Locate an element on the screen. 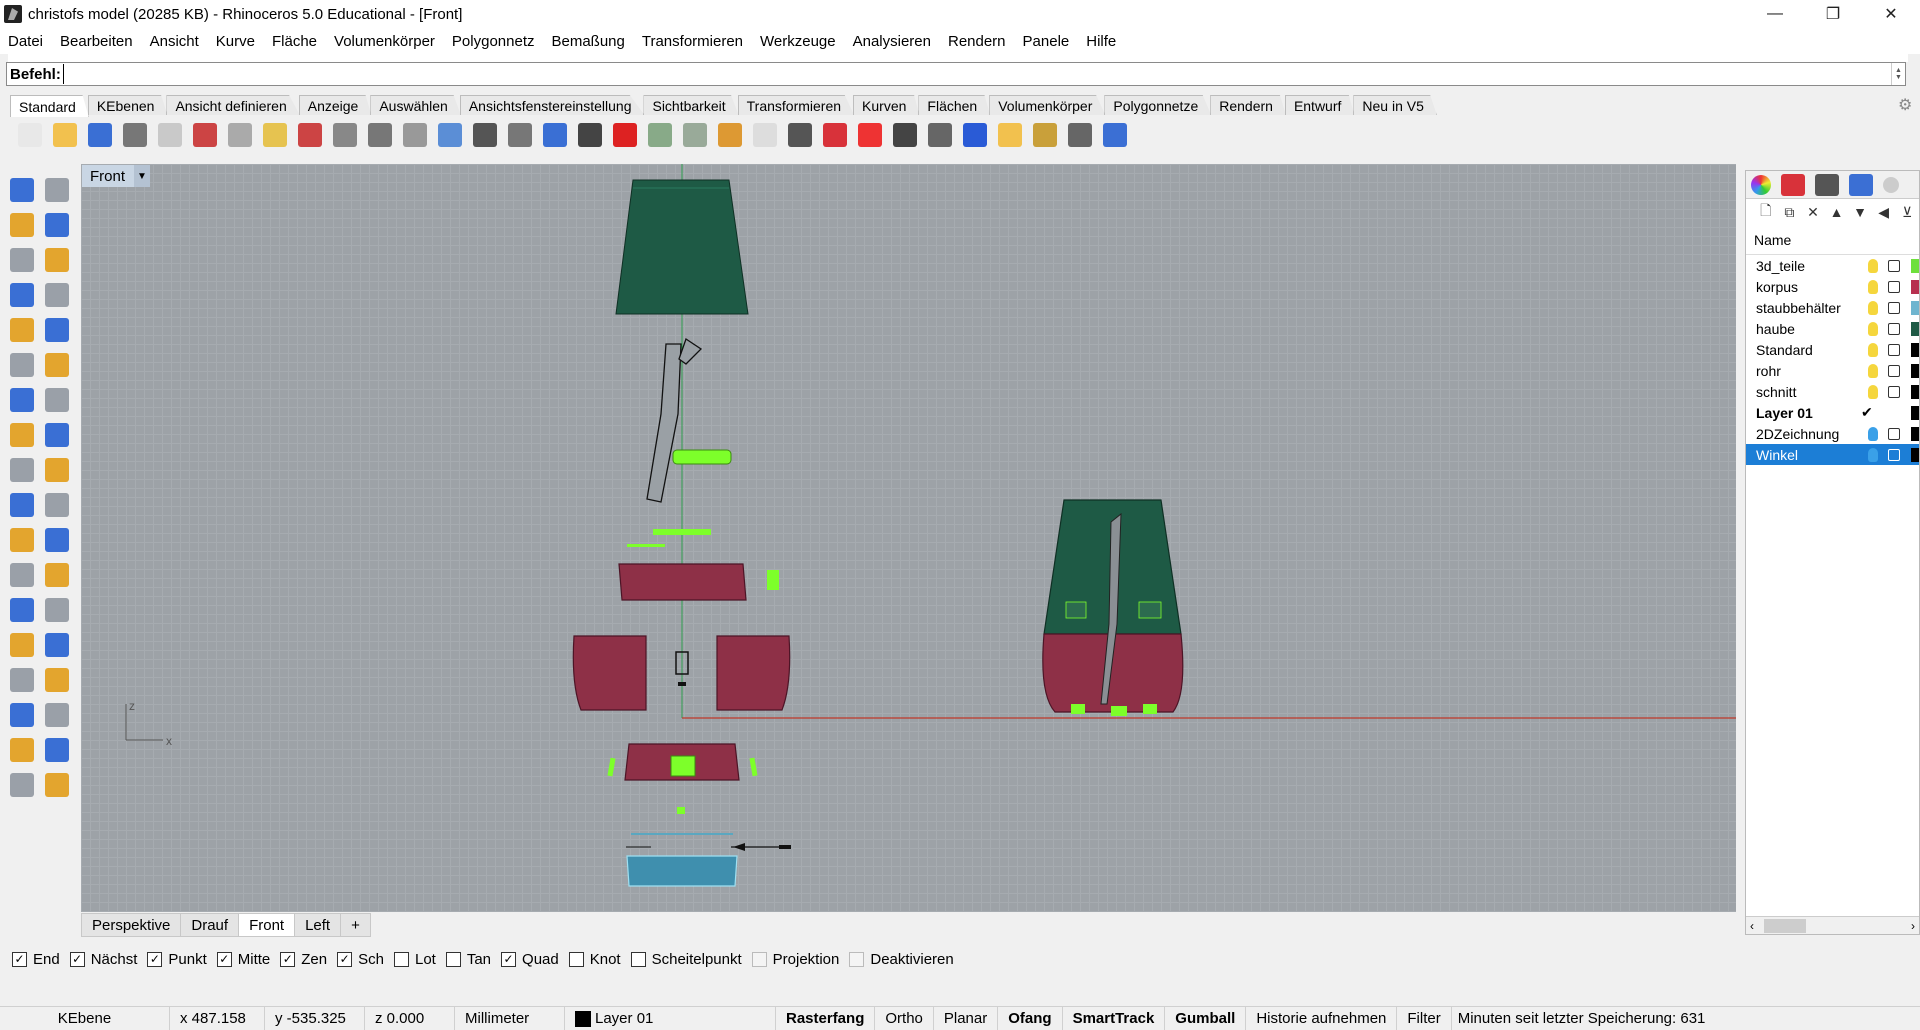 This screenshot has width=1920, height=1030. rohr-tube is located at coordinates (664, 423).